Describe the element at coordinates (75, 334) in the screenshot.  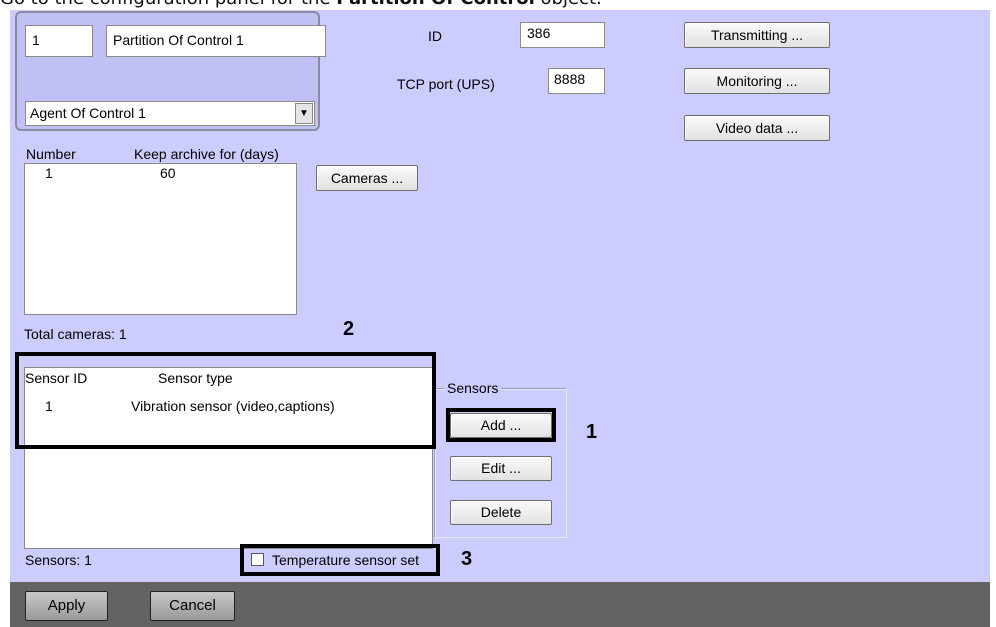
I see `total-cameras-label: Total cameras: 1` at that location.